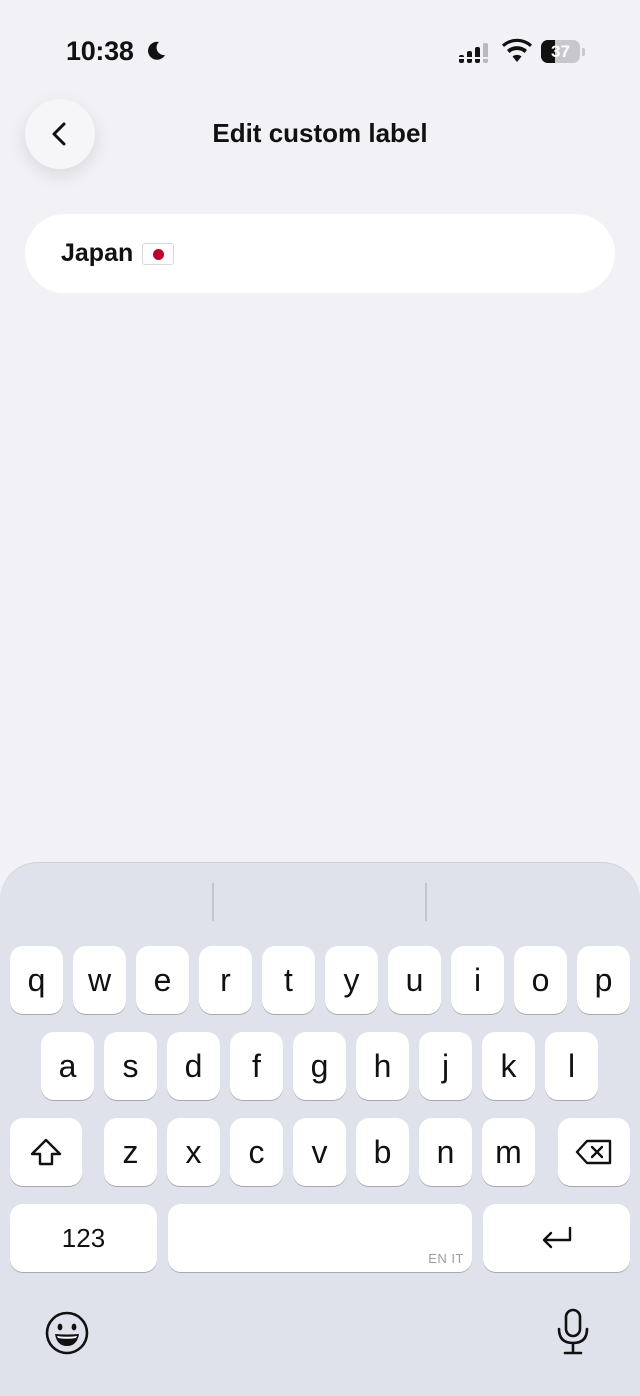 The width and height of the screenshot is (640, 1396). What do you see at coordinates (382, 1066) in the screenshot?
I see `key-h: h` at bounding box center [382, 1066].